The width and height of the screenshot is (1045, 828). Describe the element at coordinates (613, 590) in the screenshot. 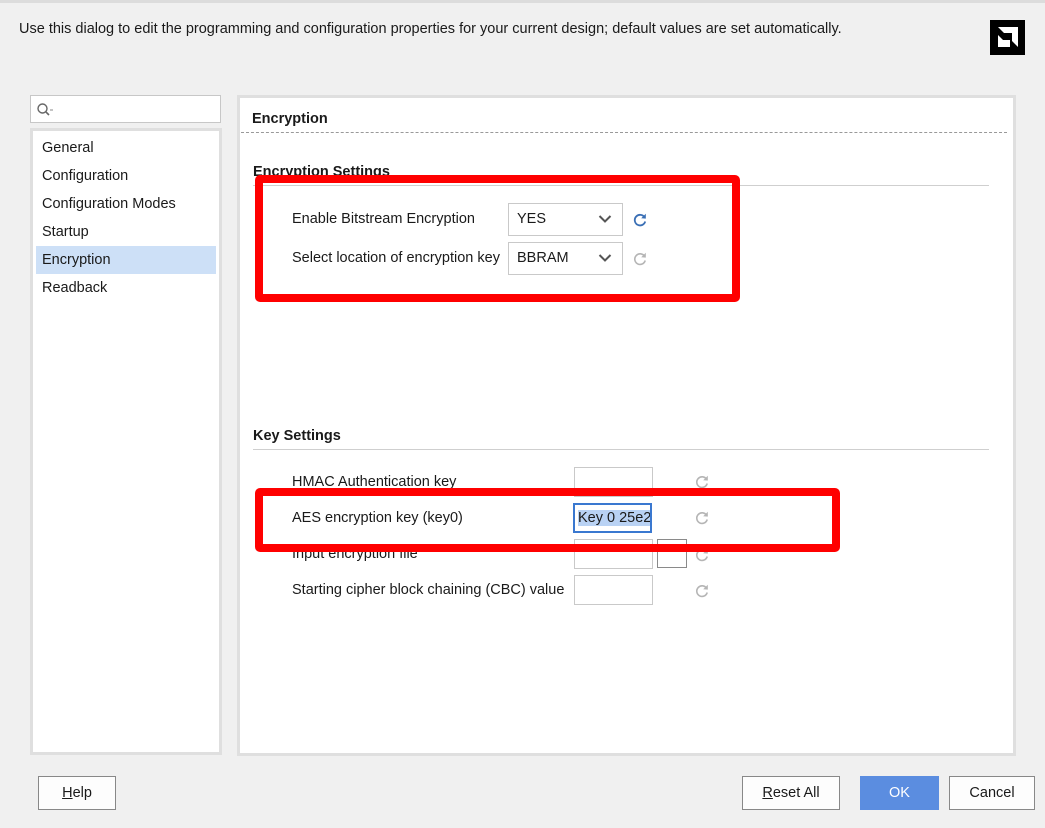

I see `cbc-value-input` at that location.